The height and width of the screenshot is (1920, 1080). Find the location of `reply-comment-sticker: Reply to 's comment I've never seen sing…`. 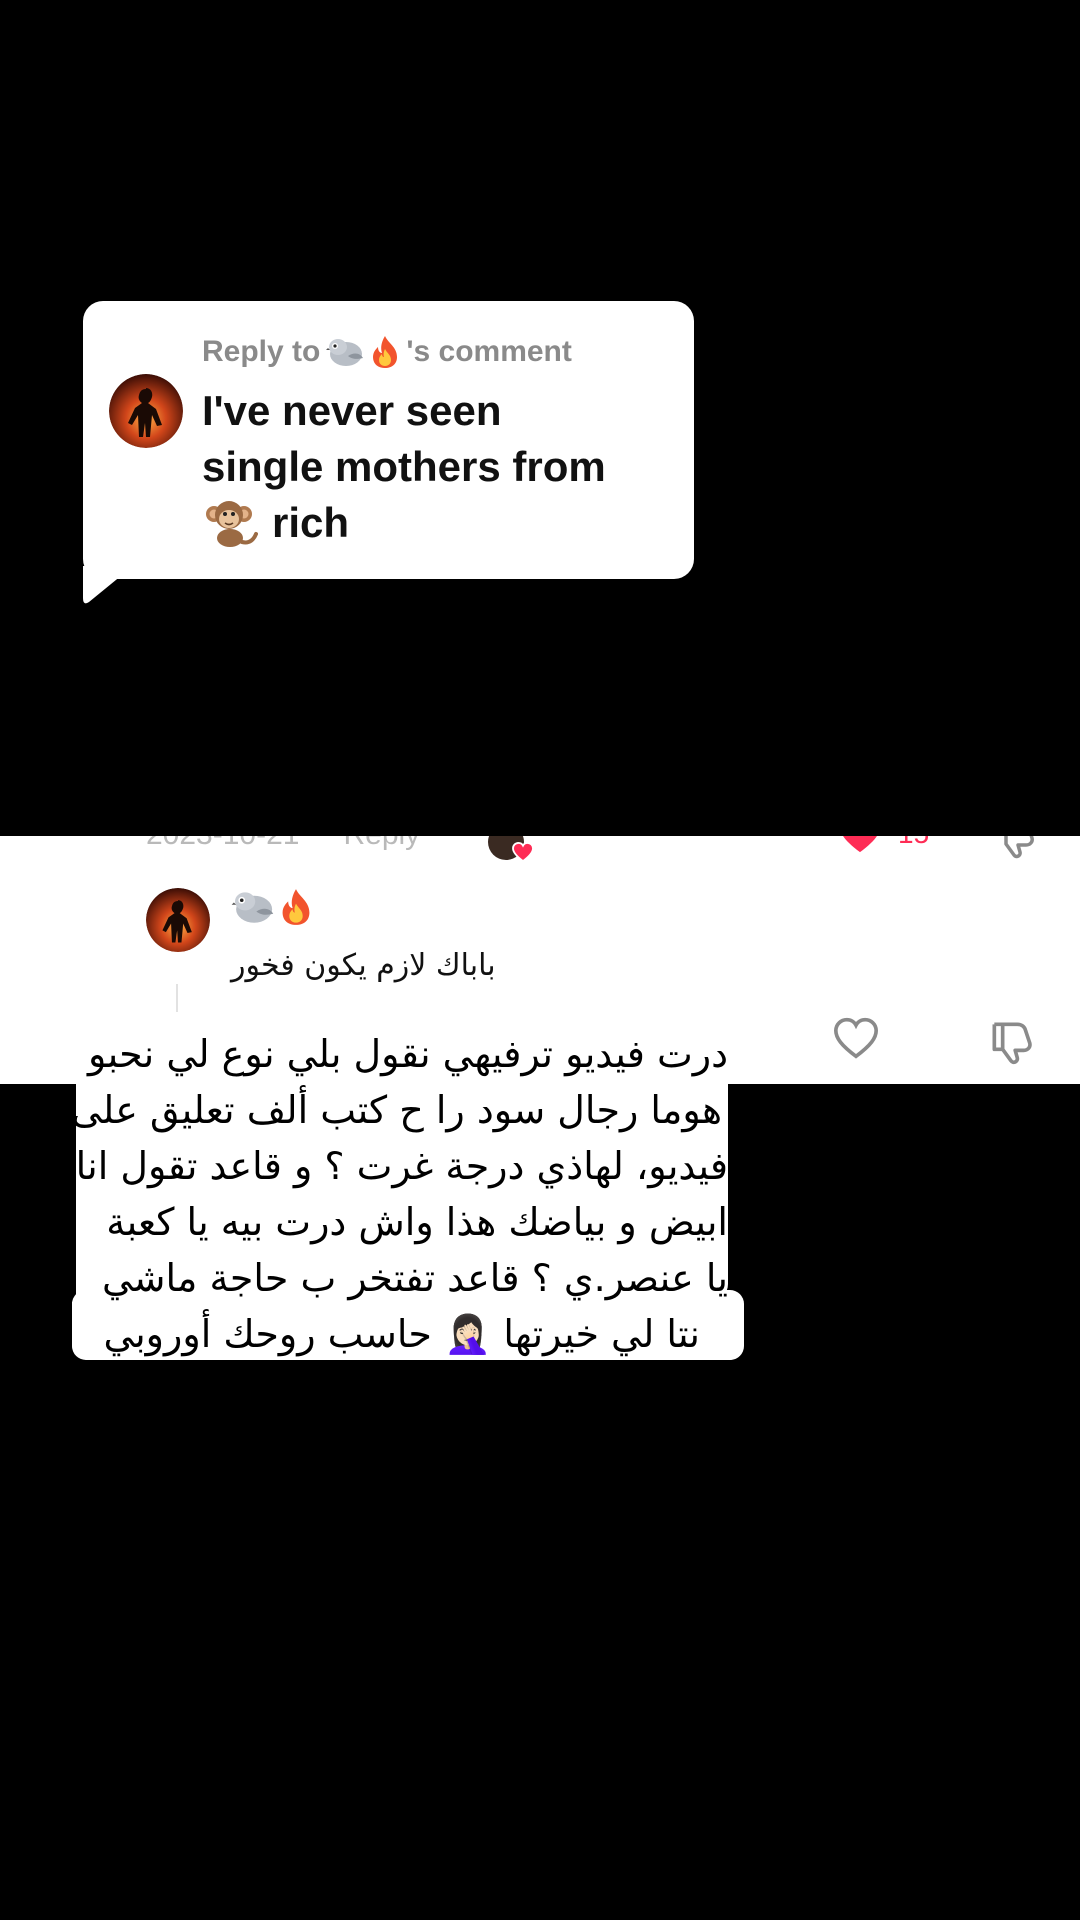

reply-comment-sticker: Reply to 's comment I've never seen sing… is located at coordinates (388, 440).